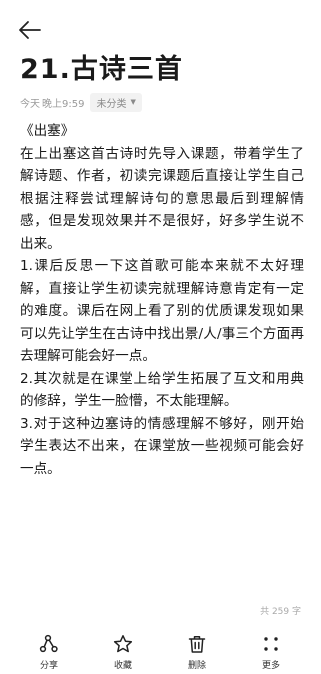  What do you see at coordinates (123, 644) in the screenshot?
I see `star-icon` at bounding box center [123, 644].